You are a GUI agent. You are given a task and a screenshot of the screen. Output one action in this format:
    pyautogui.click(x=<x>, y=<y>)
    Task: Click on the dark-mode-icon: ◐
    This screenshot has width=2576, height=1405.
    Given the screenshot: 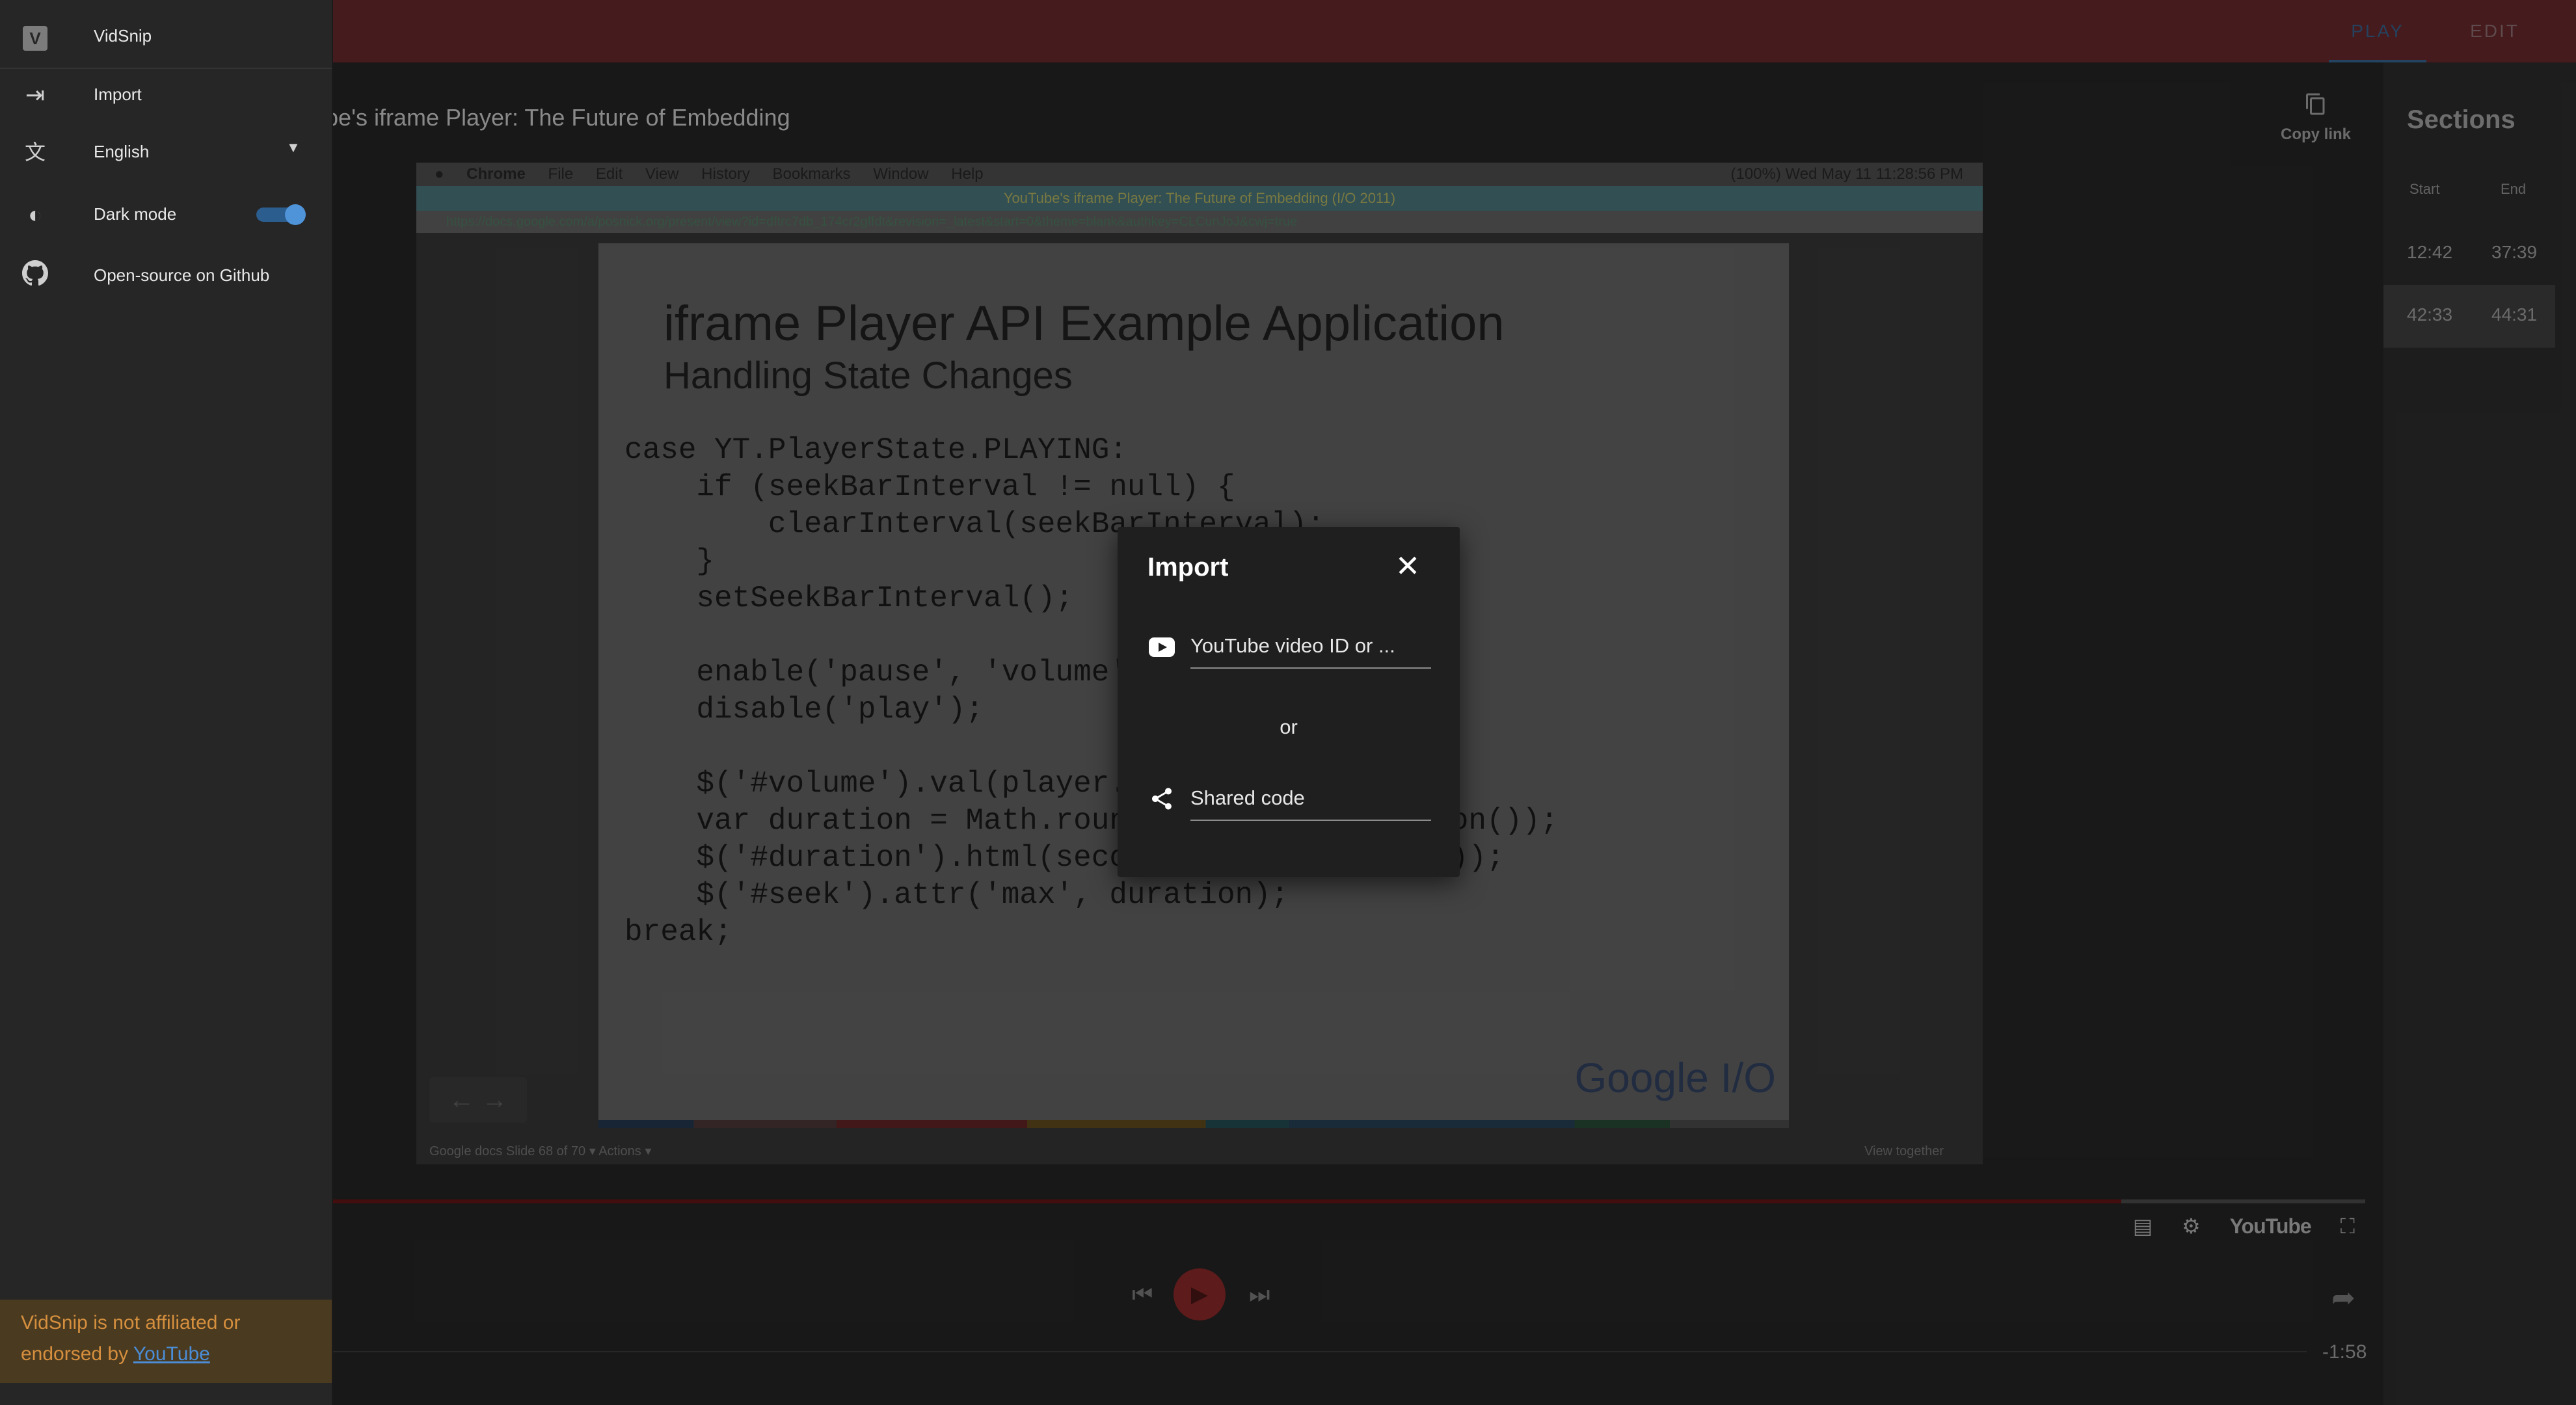 What is the action you would take?
    pyautogui.click(x=35, y=214)
    